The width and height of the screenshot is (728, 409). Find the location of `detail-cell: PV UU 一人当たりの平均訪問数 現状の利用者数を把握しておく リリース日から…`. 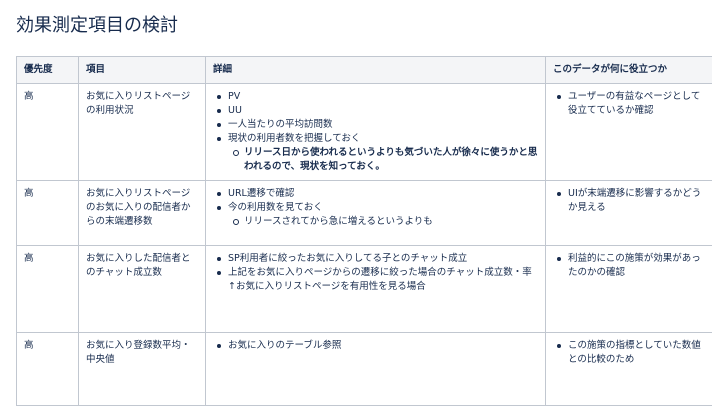

detail-cell: PV UU 一人当たりの平均訪問数 現状の利用者数を把握しておく リリース日から… is located at coordinates (375, 132).